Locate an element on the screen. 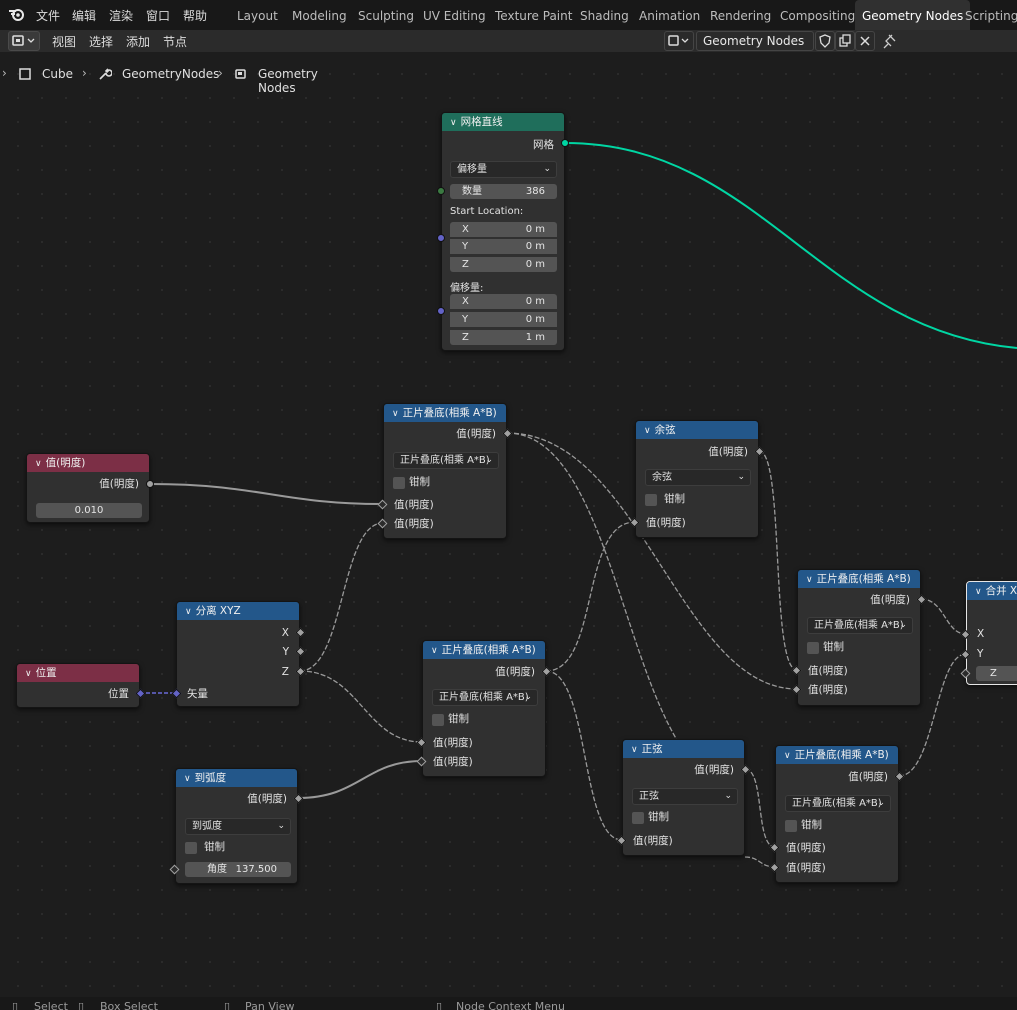  tab-geometry-nodes: Geometry Nodes is located at coordinates (913, 15).